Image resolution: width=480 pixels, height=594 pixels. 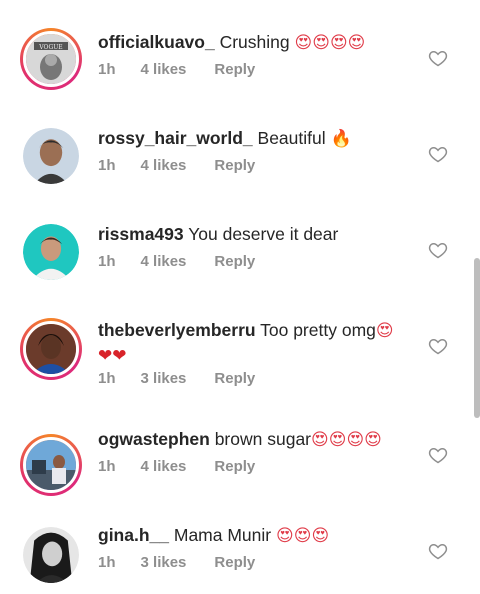 I want to click on comment-body: brown sugar, so click(x=263, y=439).